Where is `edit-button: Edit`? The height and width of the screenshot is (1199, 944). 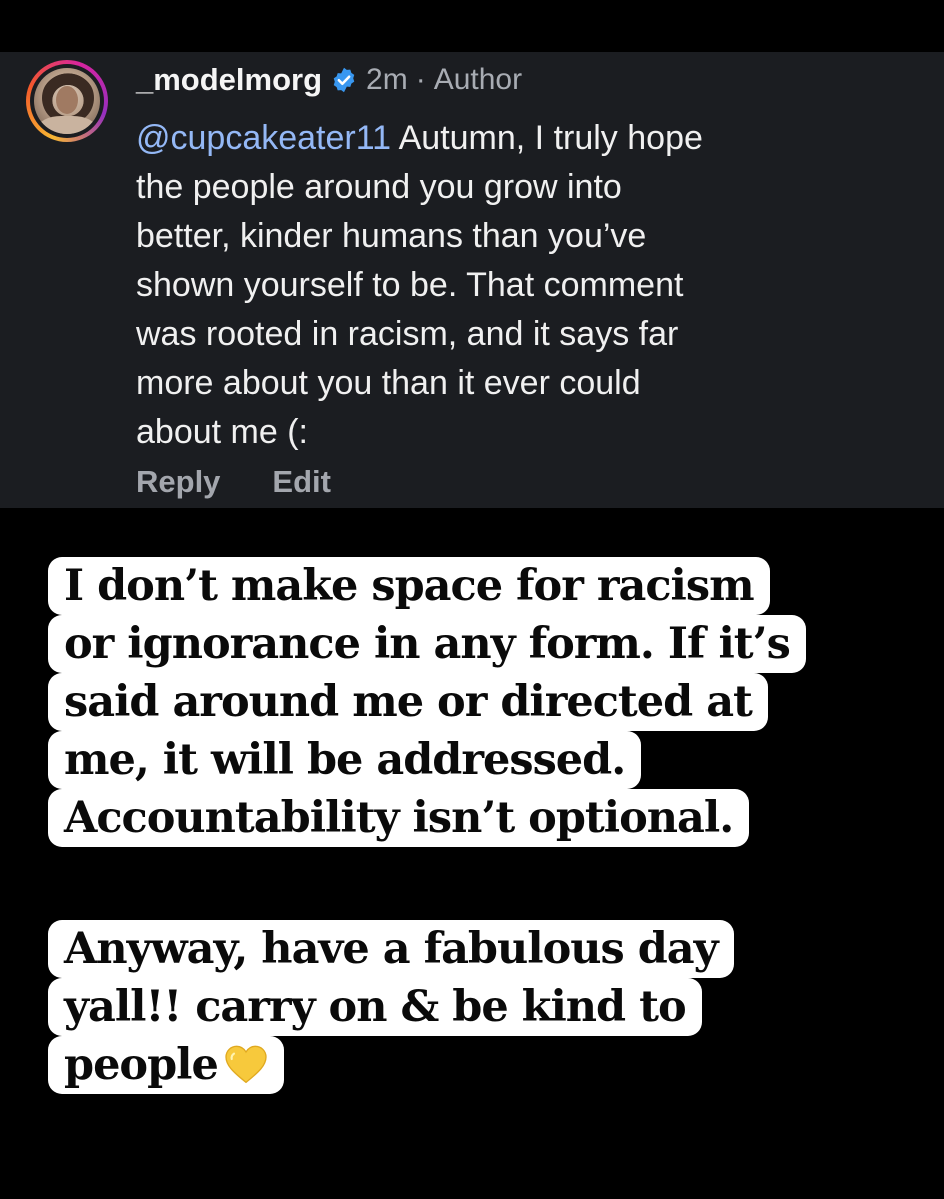 edit-button: Edit is located at coordinates (301, 482).